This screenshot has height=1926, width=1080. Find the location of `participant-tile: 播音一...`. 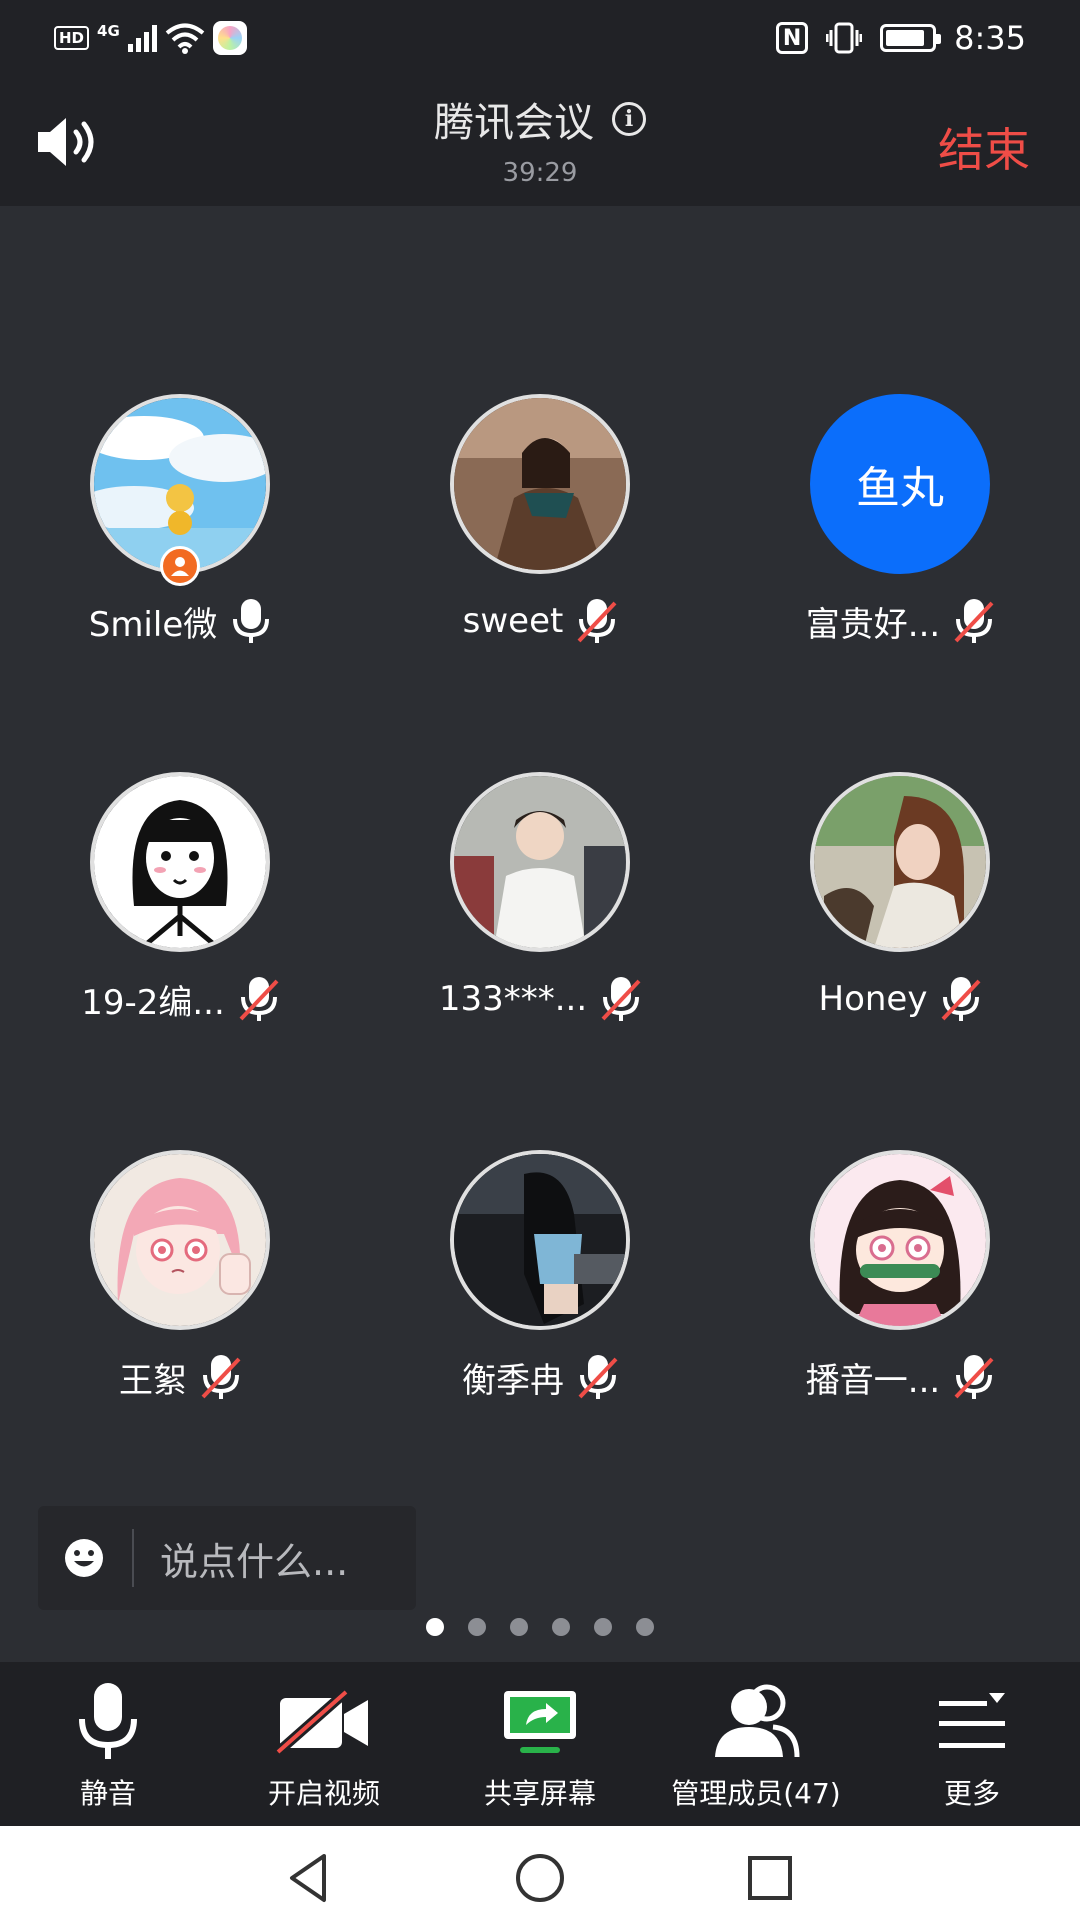

participant-tile: 播音一... is located at coordinates (900, 1280).